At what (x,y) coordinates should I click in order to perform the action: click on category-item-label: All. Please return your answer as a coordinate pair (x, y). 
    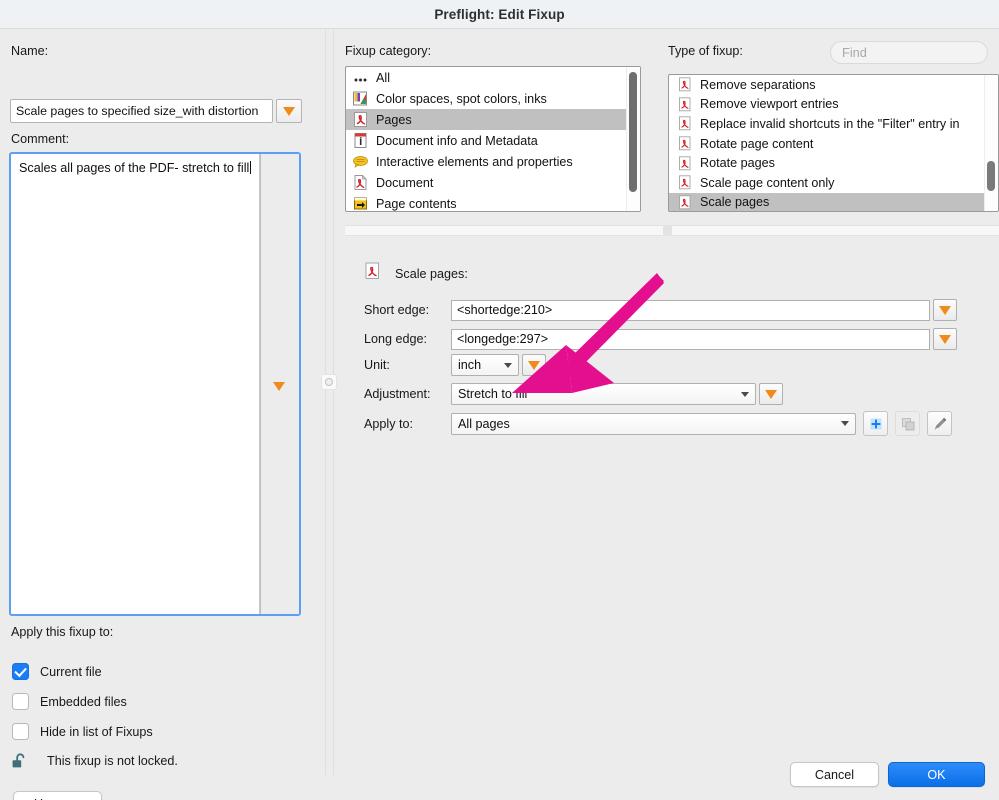
    Looking at the image, I should click on (383, 77).